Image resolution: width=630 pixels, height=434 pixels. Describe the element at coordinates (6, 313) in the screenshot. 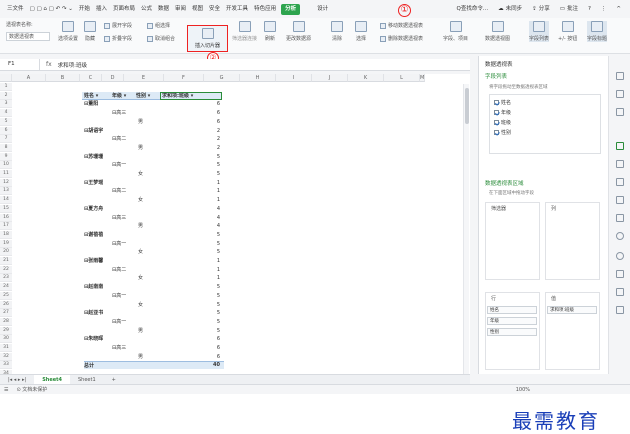

I see `row-header: 27` at that location.